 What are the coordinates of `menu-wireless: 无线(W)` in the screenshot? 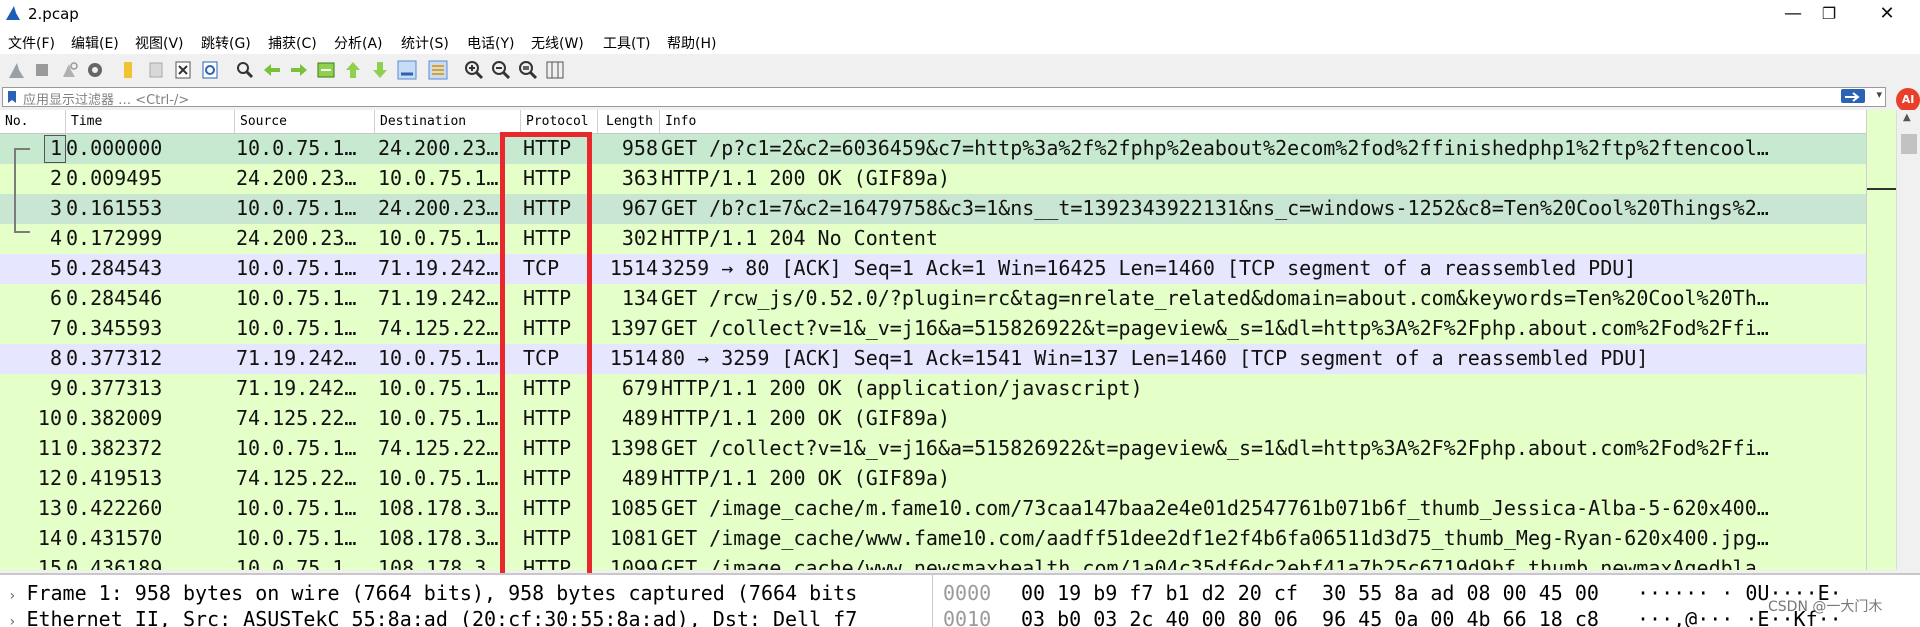 It's located at (557, 43).